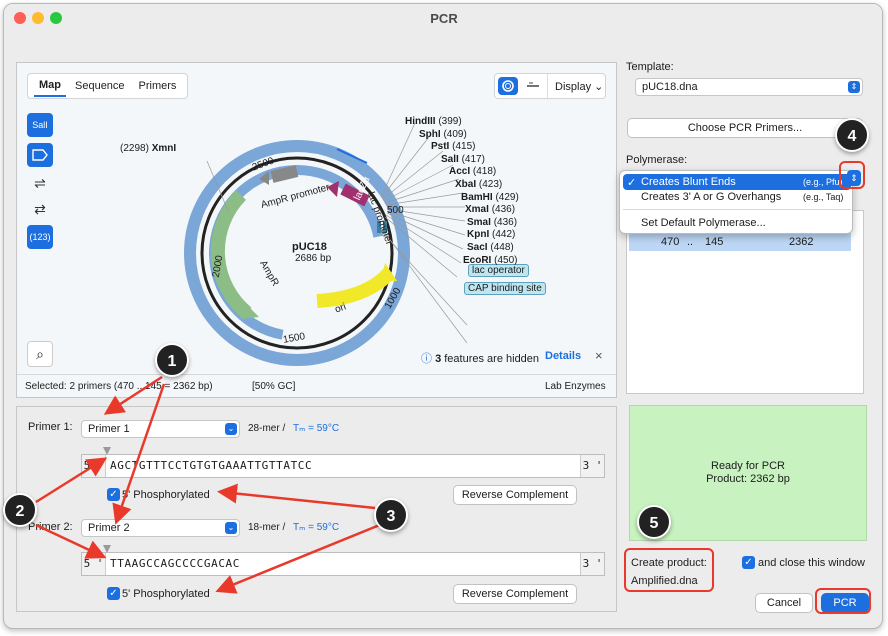  I want to click on callout-1: 1, so click(172, 360).